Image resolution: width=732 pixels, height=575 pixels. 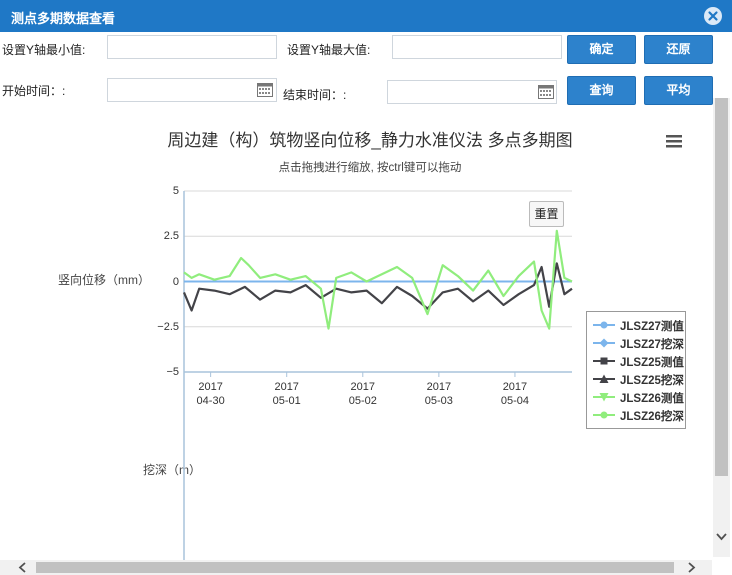 I want to click on legend-label: JLSZ26测值, so click(x=652, y=399).